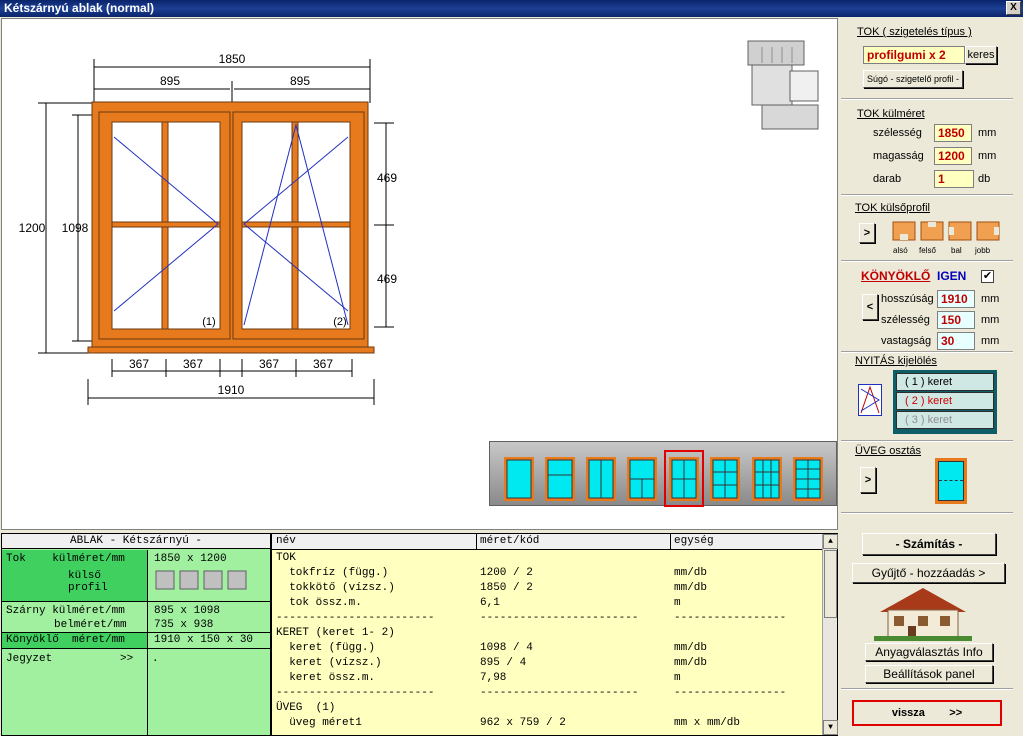  I want to click on dim-height-outer: 1200, so click(32, 228).